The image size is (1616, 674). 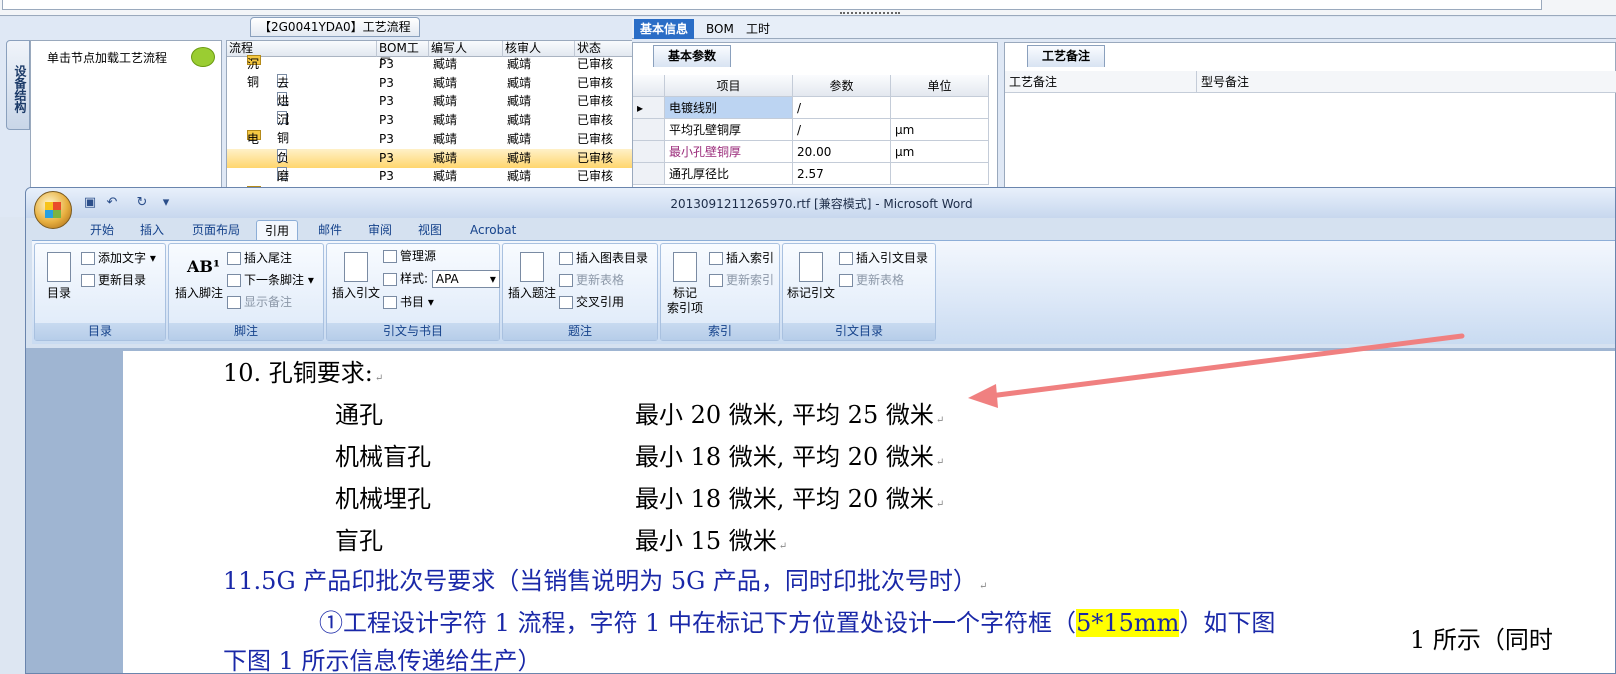 I want to click on bibliography-button: 书目 ▾, so click(x=408, y=302).